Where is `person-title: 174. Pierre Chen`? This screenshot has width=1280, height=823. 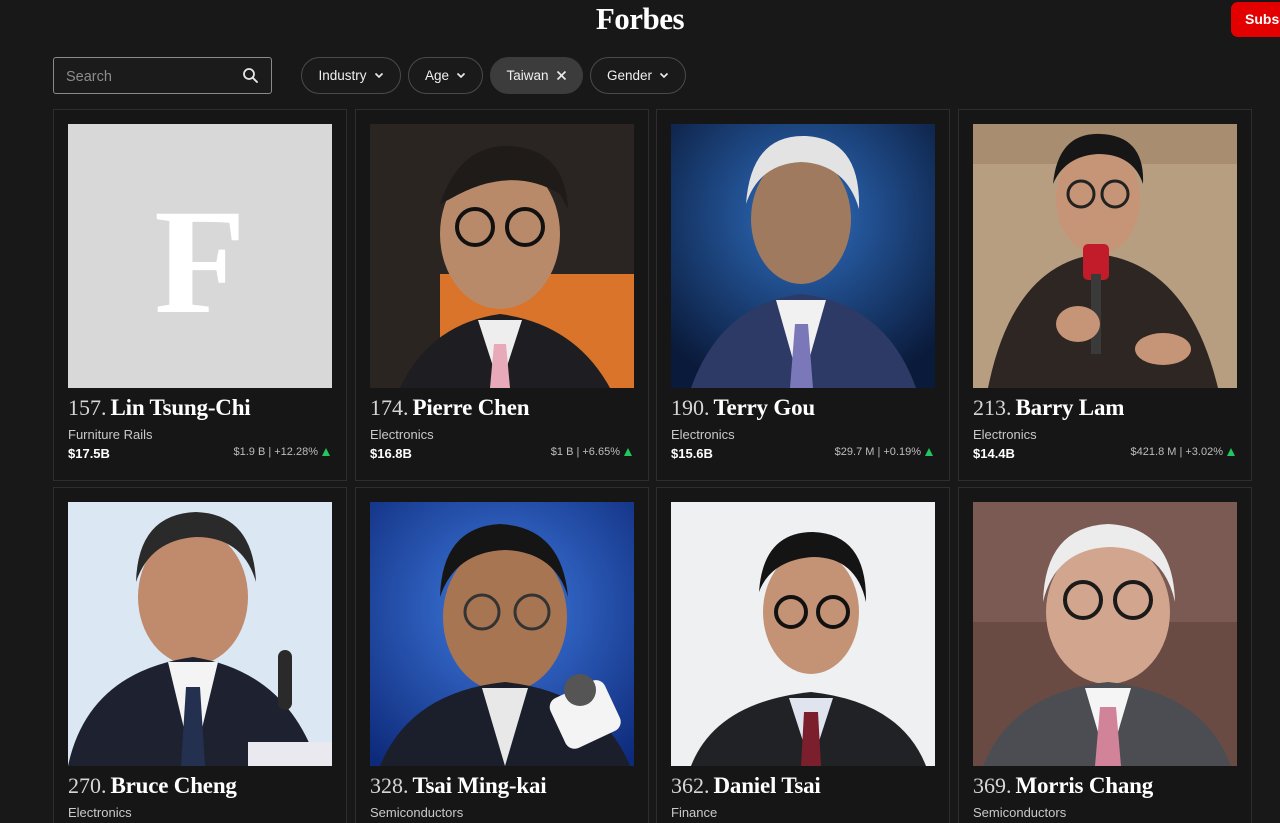 person-title: 174. Pierre Chen is located at coordinates (450, 409).